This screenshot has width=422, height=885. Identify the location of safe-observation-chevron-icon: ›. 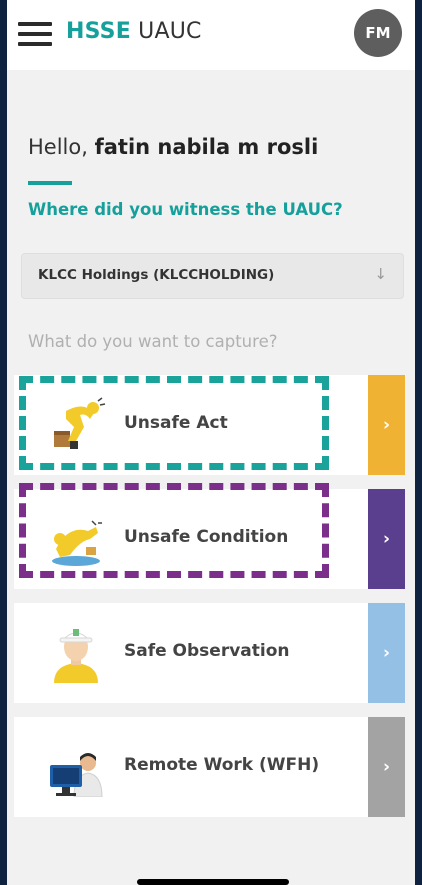
(386, 653).